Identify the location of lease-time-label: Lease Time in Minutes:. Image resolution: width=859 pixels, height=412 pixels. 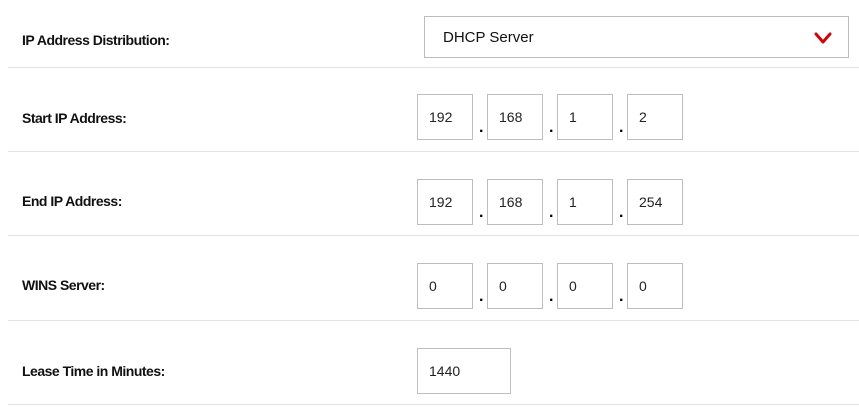
(93, 371).